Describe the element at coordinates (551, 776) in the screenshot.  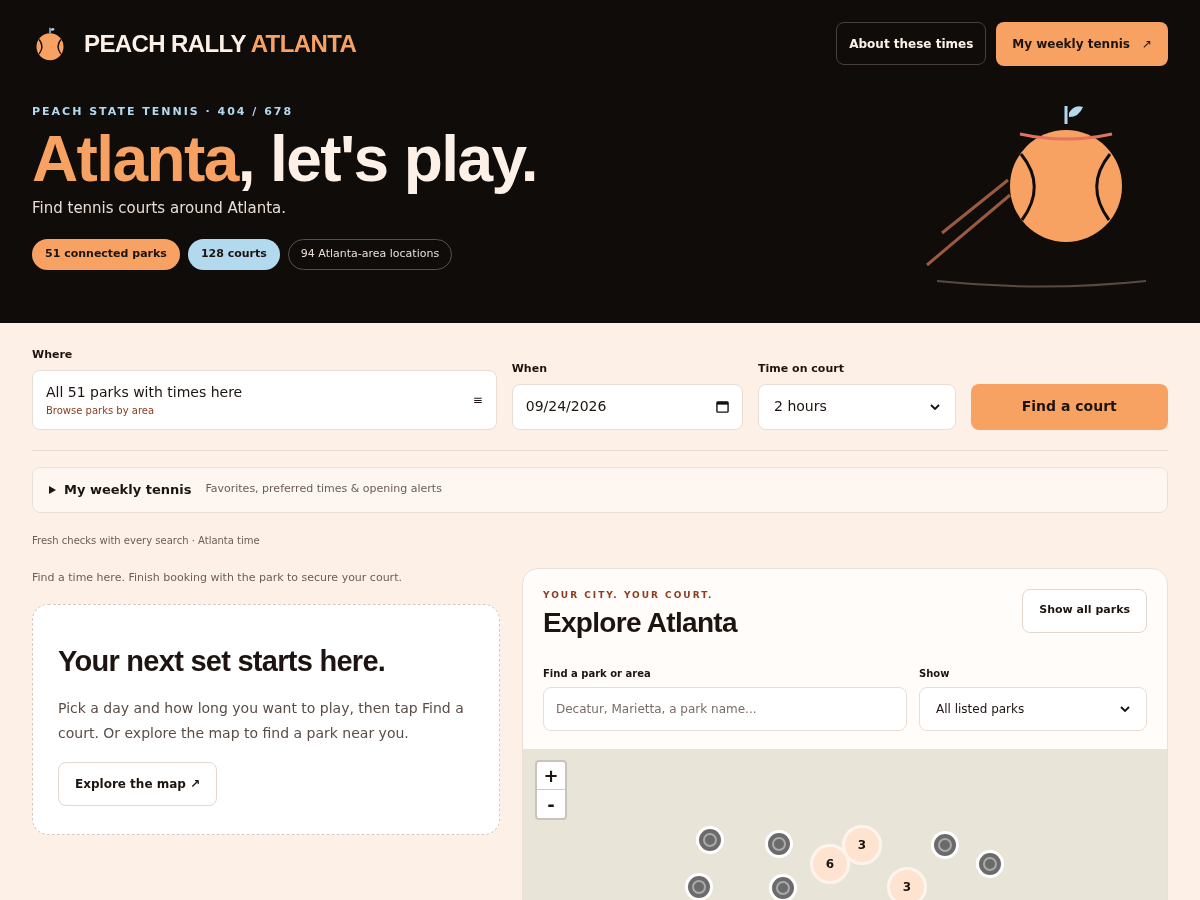
I see `zoom-in-button: +` at that location.